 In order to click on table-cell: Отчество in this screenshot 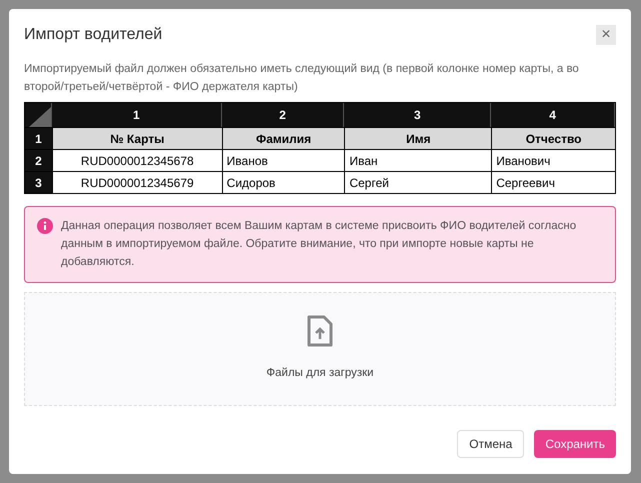, I will do `click(553, 138)`.